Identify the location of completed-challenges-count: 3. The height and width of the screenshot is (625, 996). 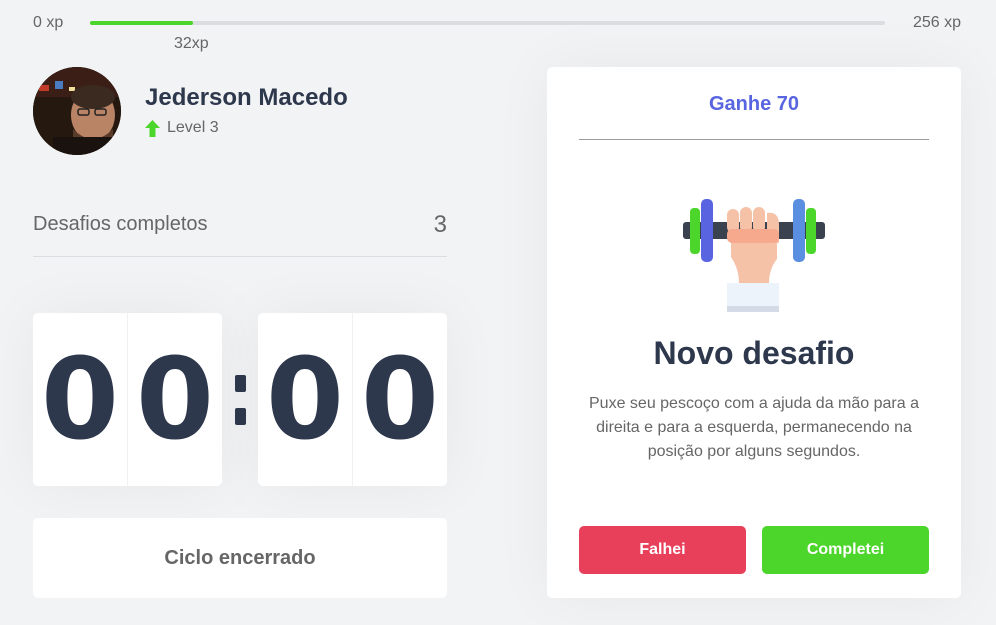
(440, 224).